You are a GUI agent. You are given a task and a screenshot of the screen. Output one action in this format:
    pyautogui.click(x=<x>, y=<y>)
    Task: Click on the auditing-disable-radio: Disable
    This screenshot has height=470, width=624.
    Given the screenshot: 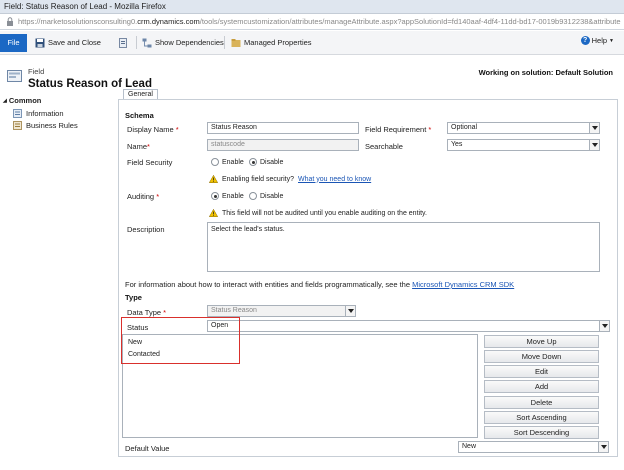 What is the action you would take?
    pyautogui.click(x=266, y=196)
    